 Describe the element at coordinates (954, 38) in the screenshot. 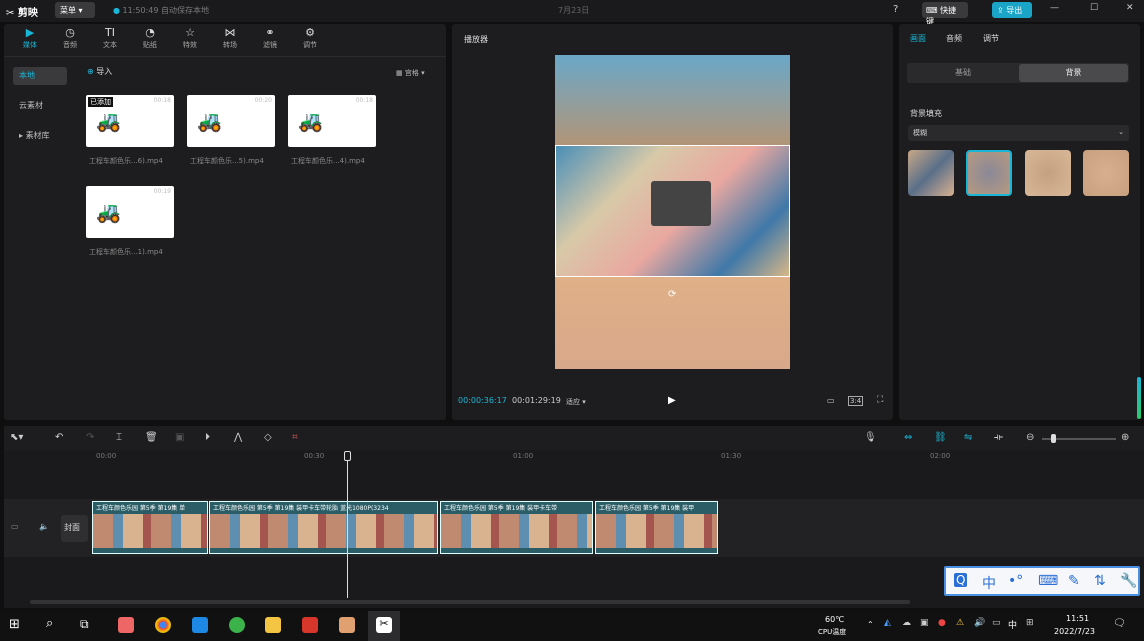

I see `tab-audio-props: 音频` at that location.